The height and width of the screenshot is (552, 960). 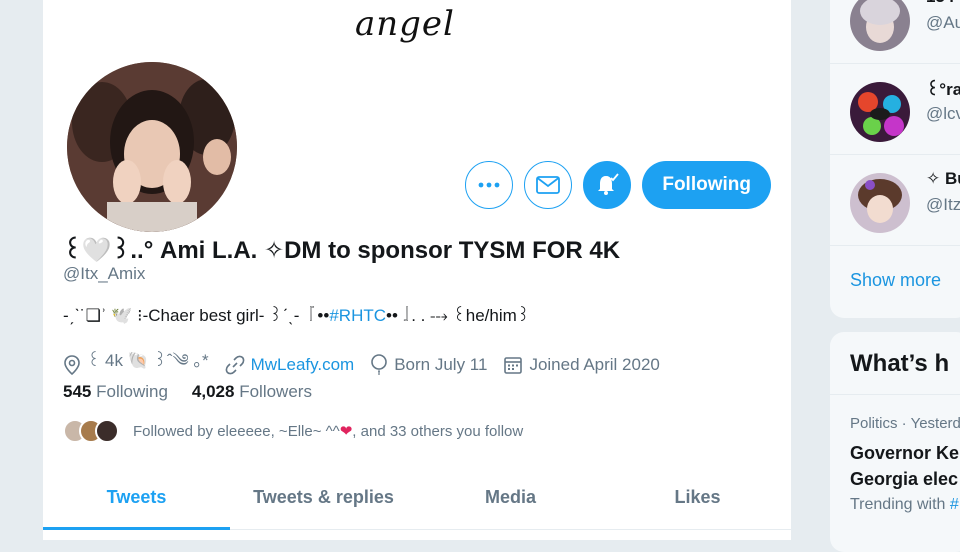 I want to click on follow-name: ✧ Bu, so click(x=943, y=178).